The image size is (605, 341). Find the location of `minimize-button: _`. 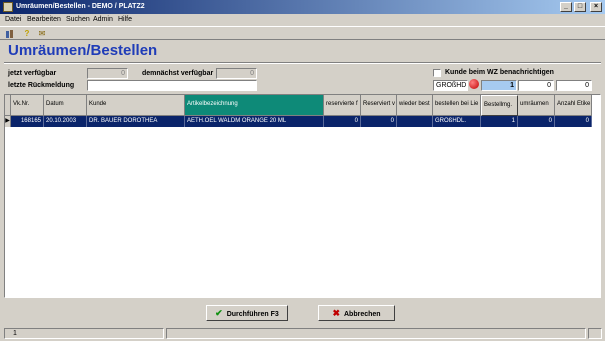

minimize-button: _ is located at coordinates (566, 7).